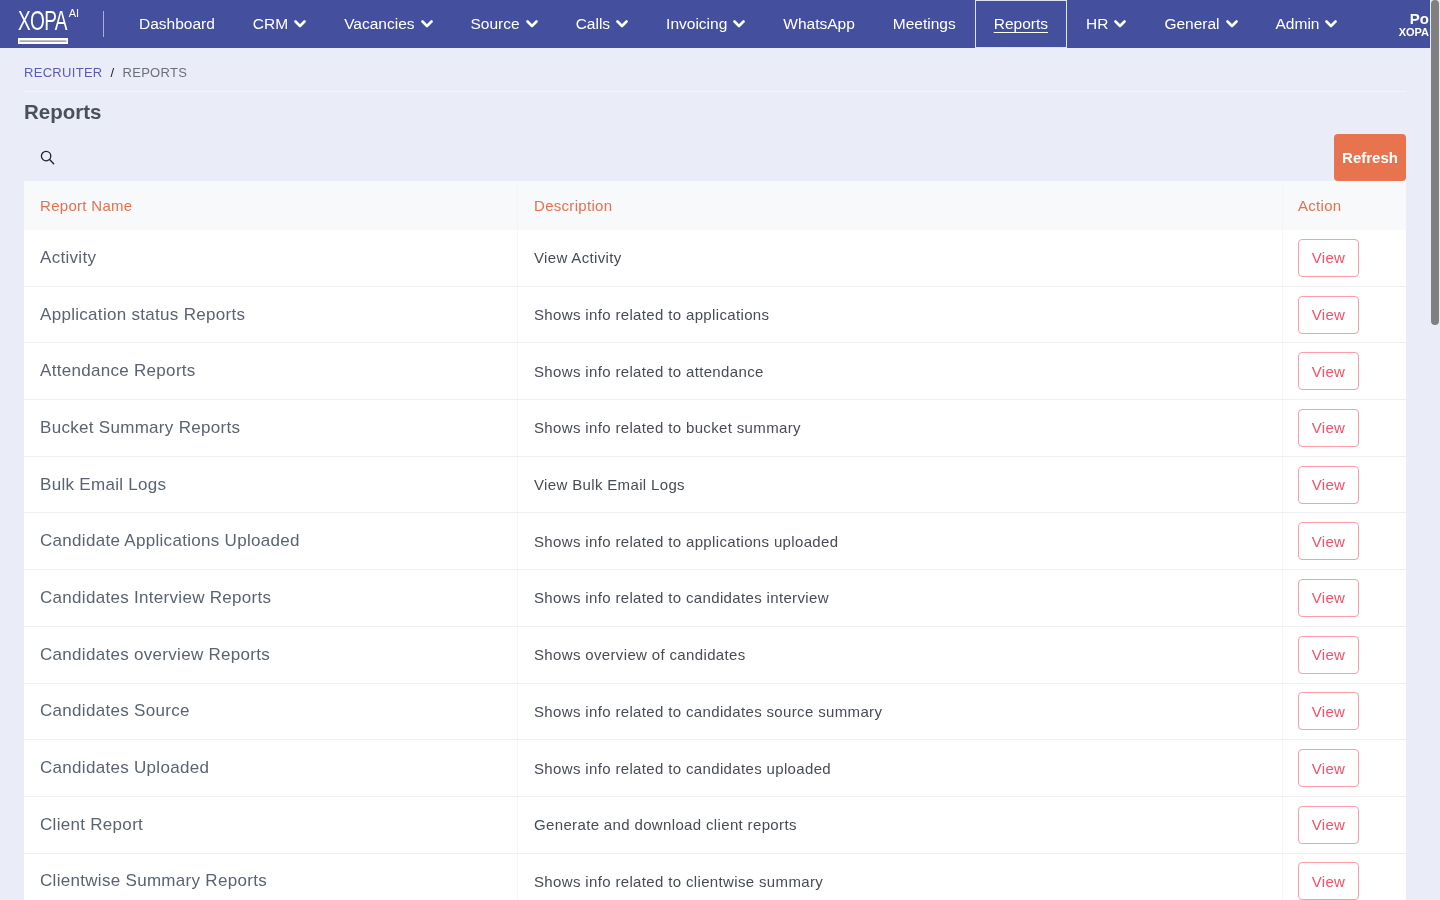  What do you see at coordinates (924, 24) in the screenshot?
I see `nav-menu-item: Meetings` at bounding box center [924, 24].